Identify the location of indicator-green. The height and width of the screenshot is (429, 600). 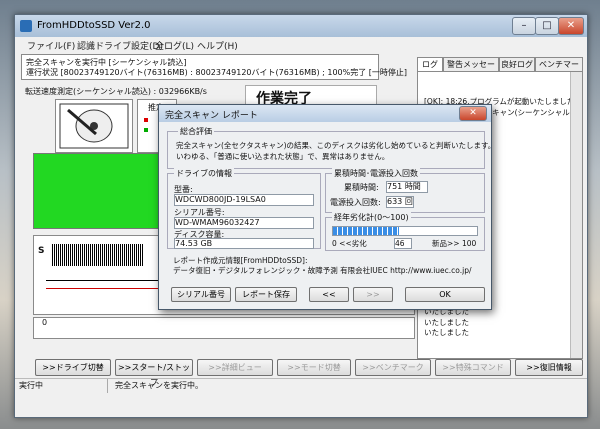
(146, 130).